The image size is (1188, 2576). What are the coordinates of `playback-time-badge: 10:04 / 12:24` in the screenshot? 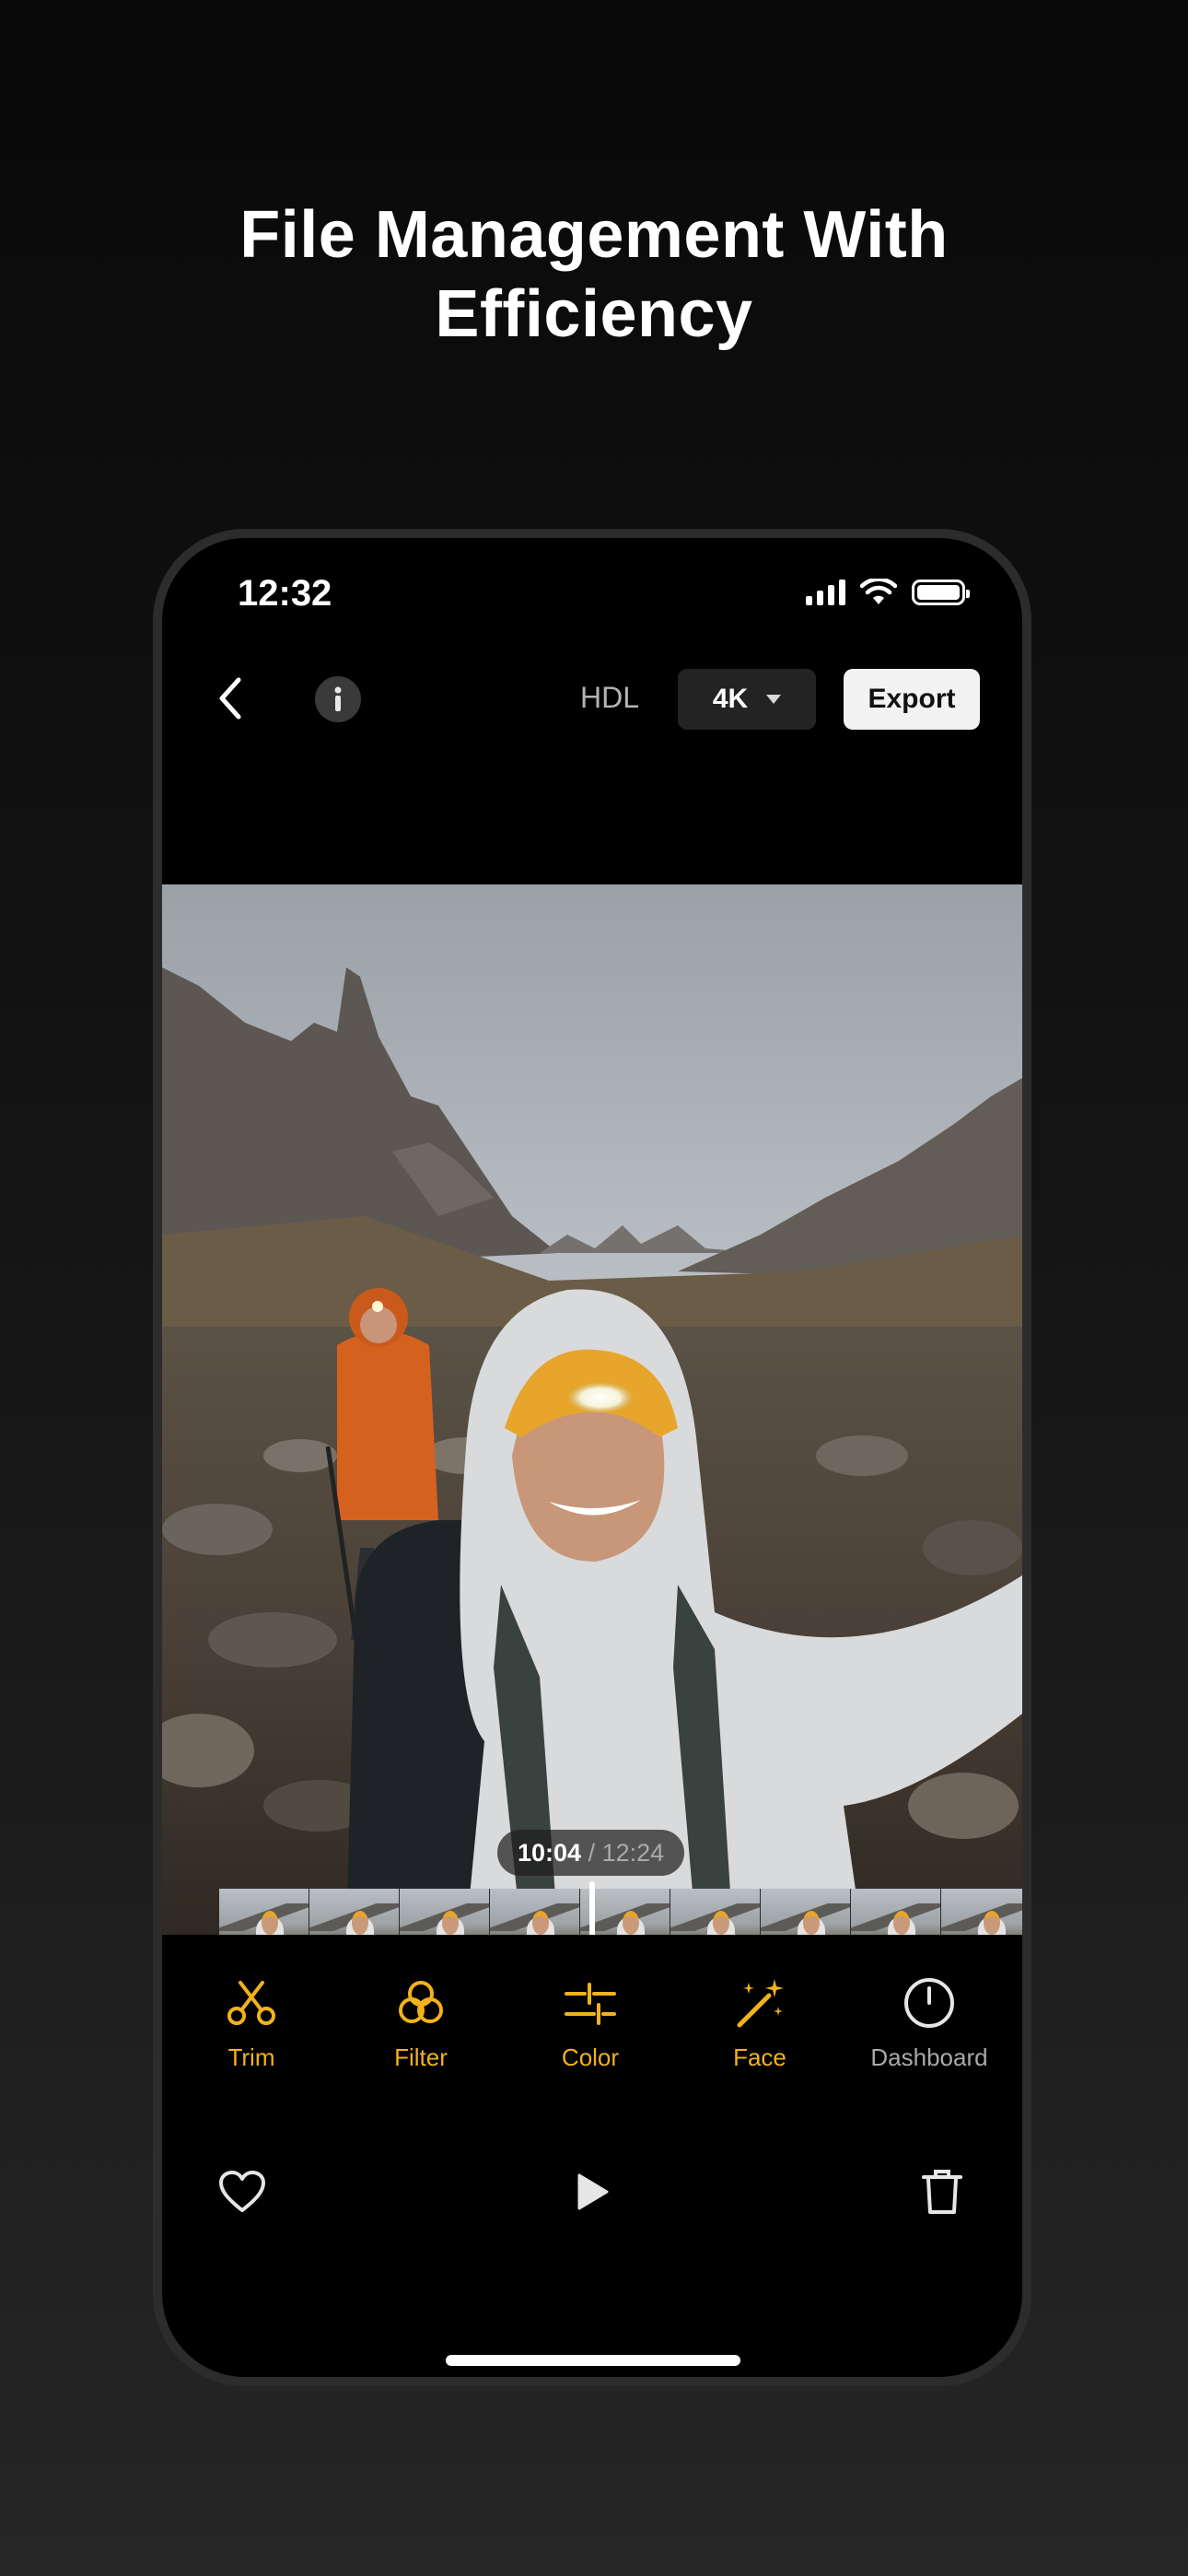 It's located at (591, 1853).